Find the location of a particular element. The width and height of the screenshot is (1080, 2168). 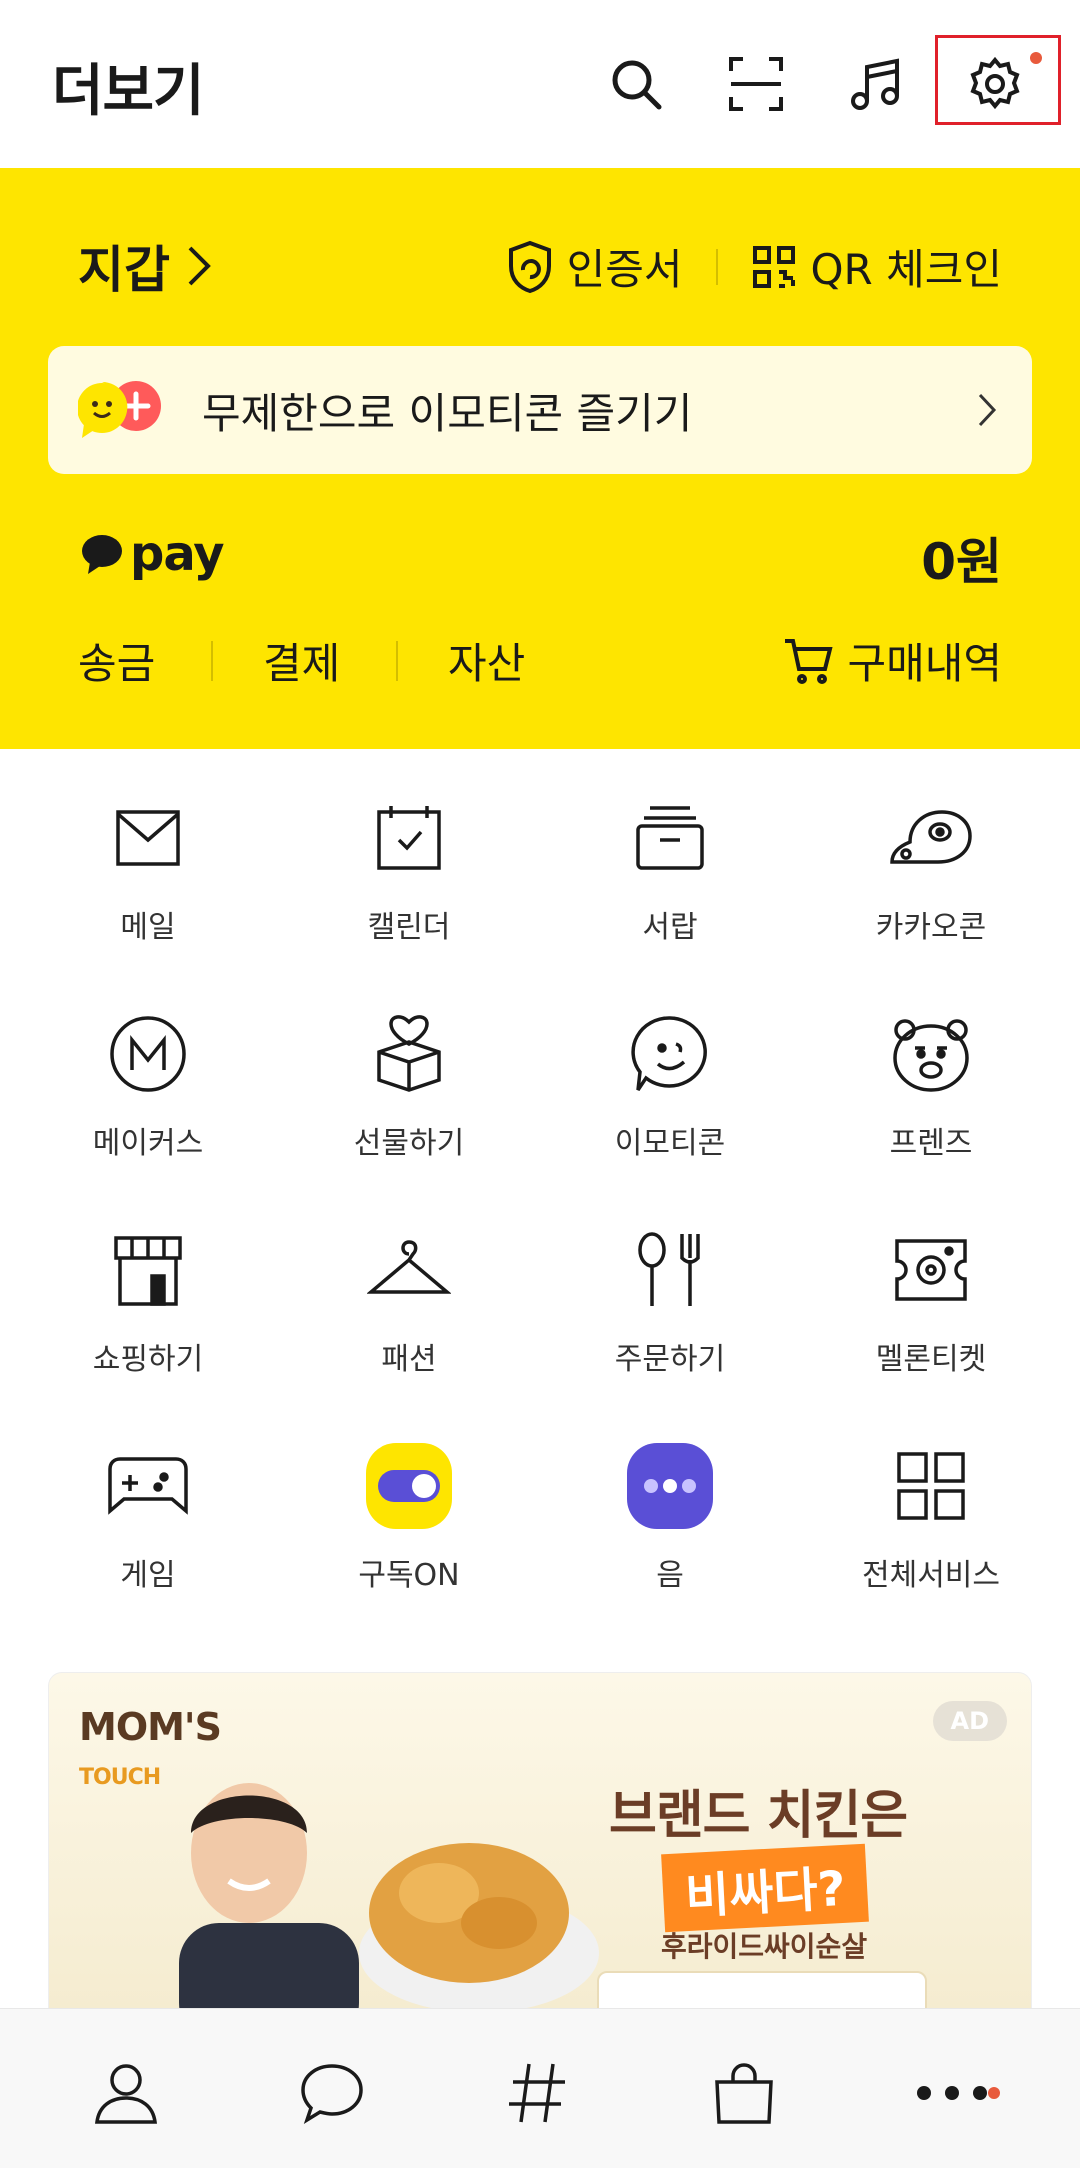

grid-item-calendar: 캘린더 is located at coordinates (409, 870).